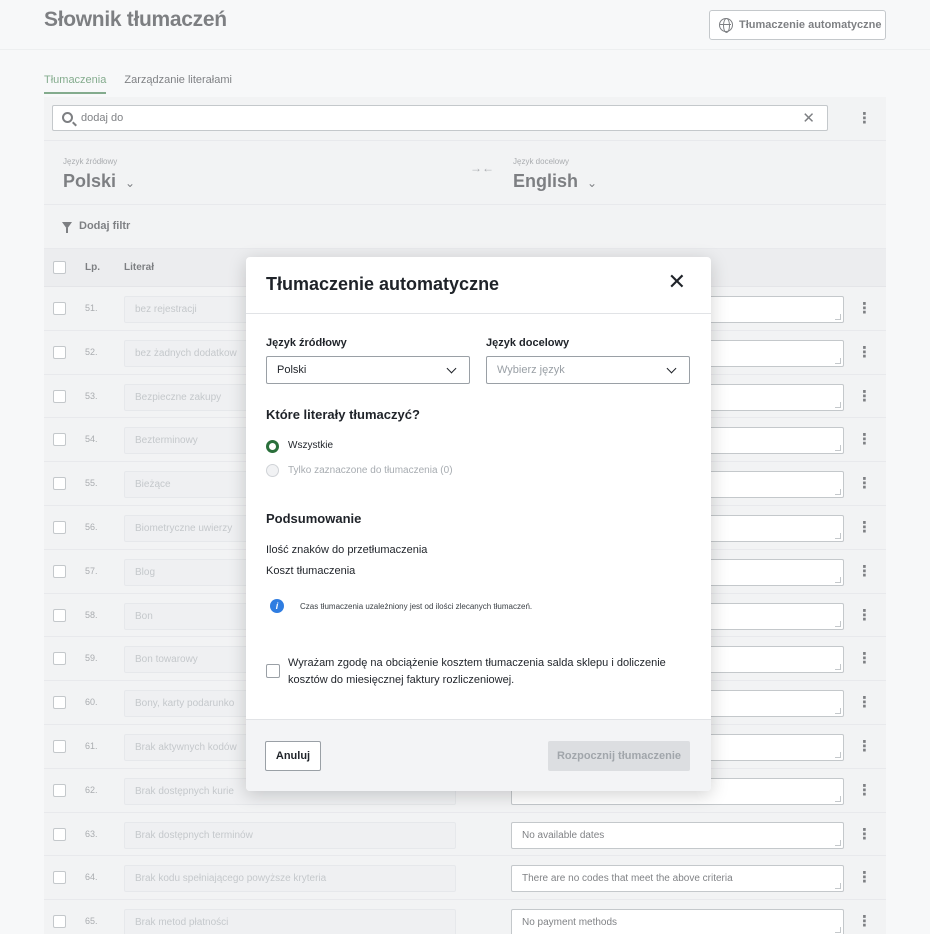 This screenshot has height=934, width=930. What do you see at coordinates (347, 550) in the screenshot?
I see `chars-to-translate-label: Ilość znaków do przetłumaczenia` at bounding box center [347, 550].